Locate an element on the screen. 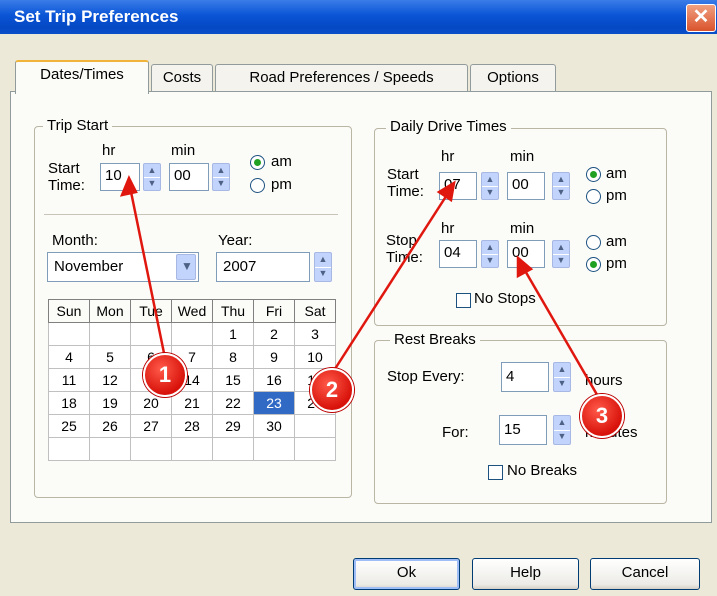 This screenshot has width=717, height=596. calendar-day: 5 is located at coordinates (110, 357).